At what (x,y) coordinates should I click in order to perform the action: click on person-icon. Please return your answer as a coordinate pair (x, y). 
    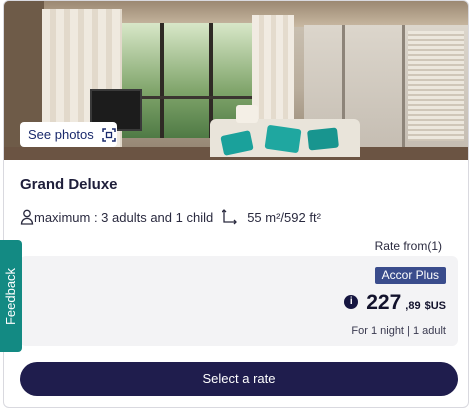
    Looking at the image, I should click on (27, 217).